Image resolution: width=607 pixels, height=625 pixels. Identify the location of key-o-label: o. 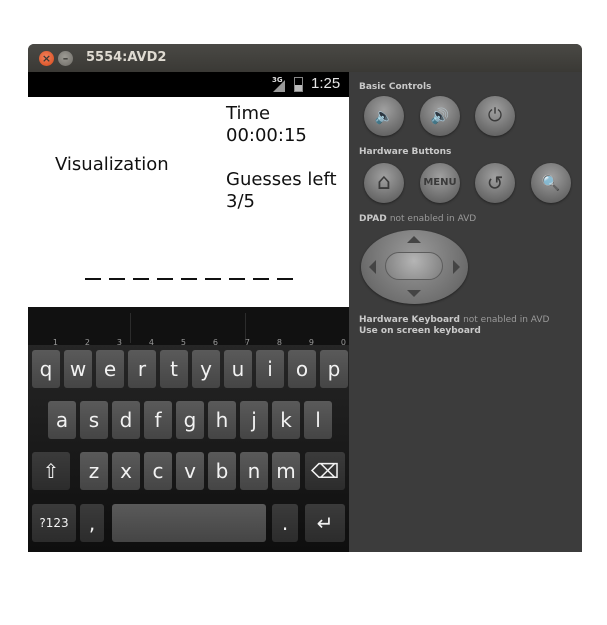
(302, 369).